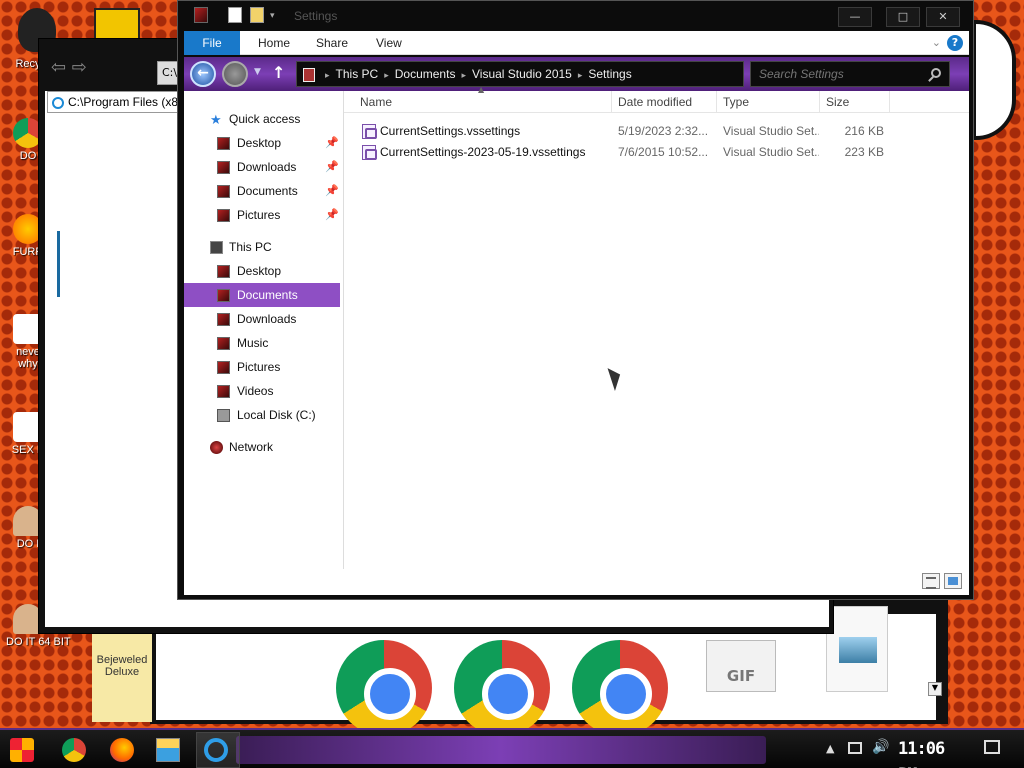  I want to click on forward-button, so click(235, 74).